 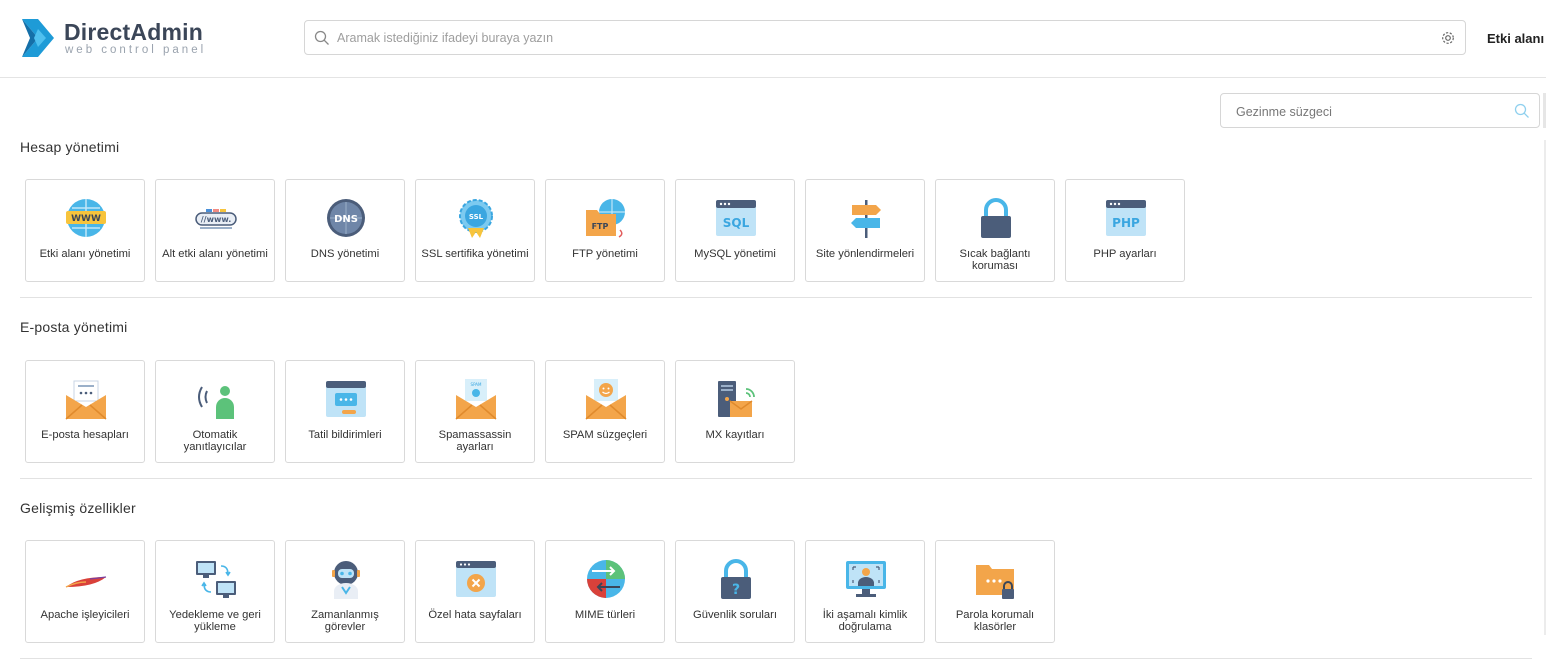 What do you see at coordinates (475, 254) in the screenshot?
I see `tile-label: SSL sertifika yönetimi` at bounding box center [475, 254].